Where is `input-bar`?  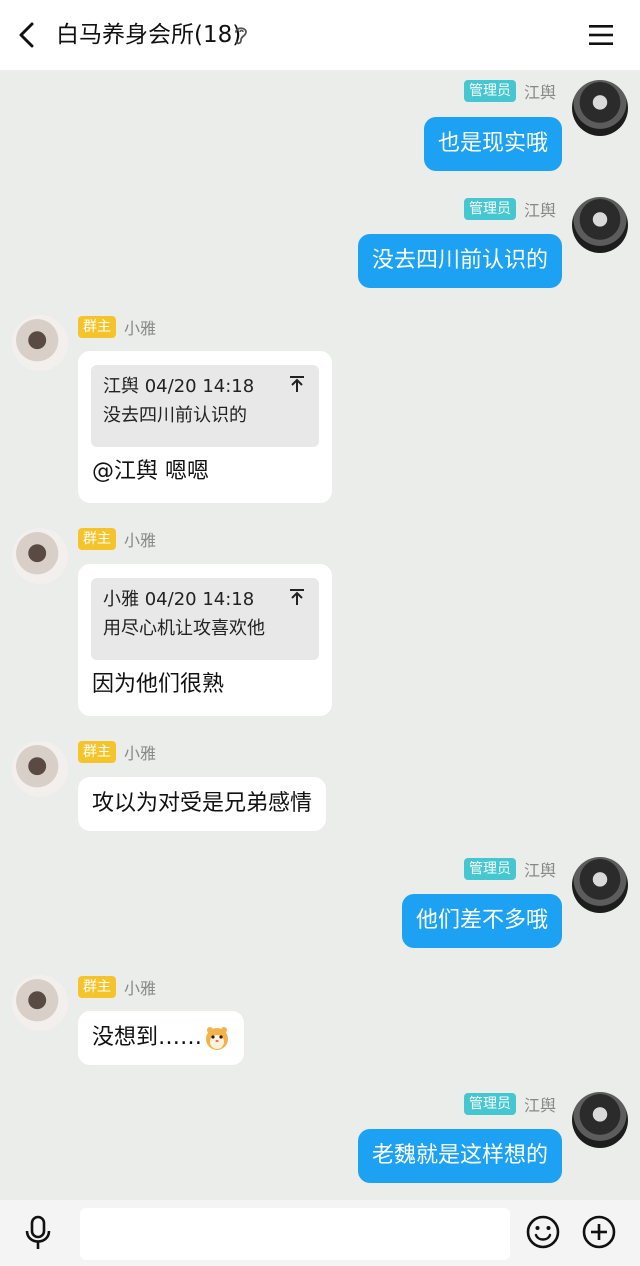
input-bar is located at coordinates (320, 1233).